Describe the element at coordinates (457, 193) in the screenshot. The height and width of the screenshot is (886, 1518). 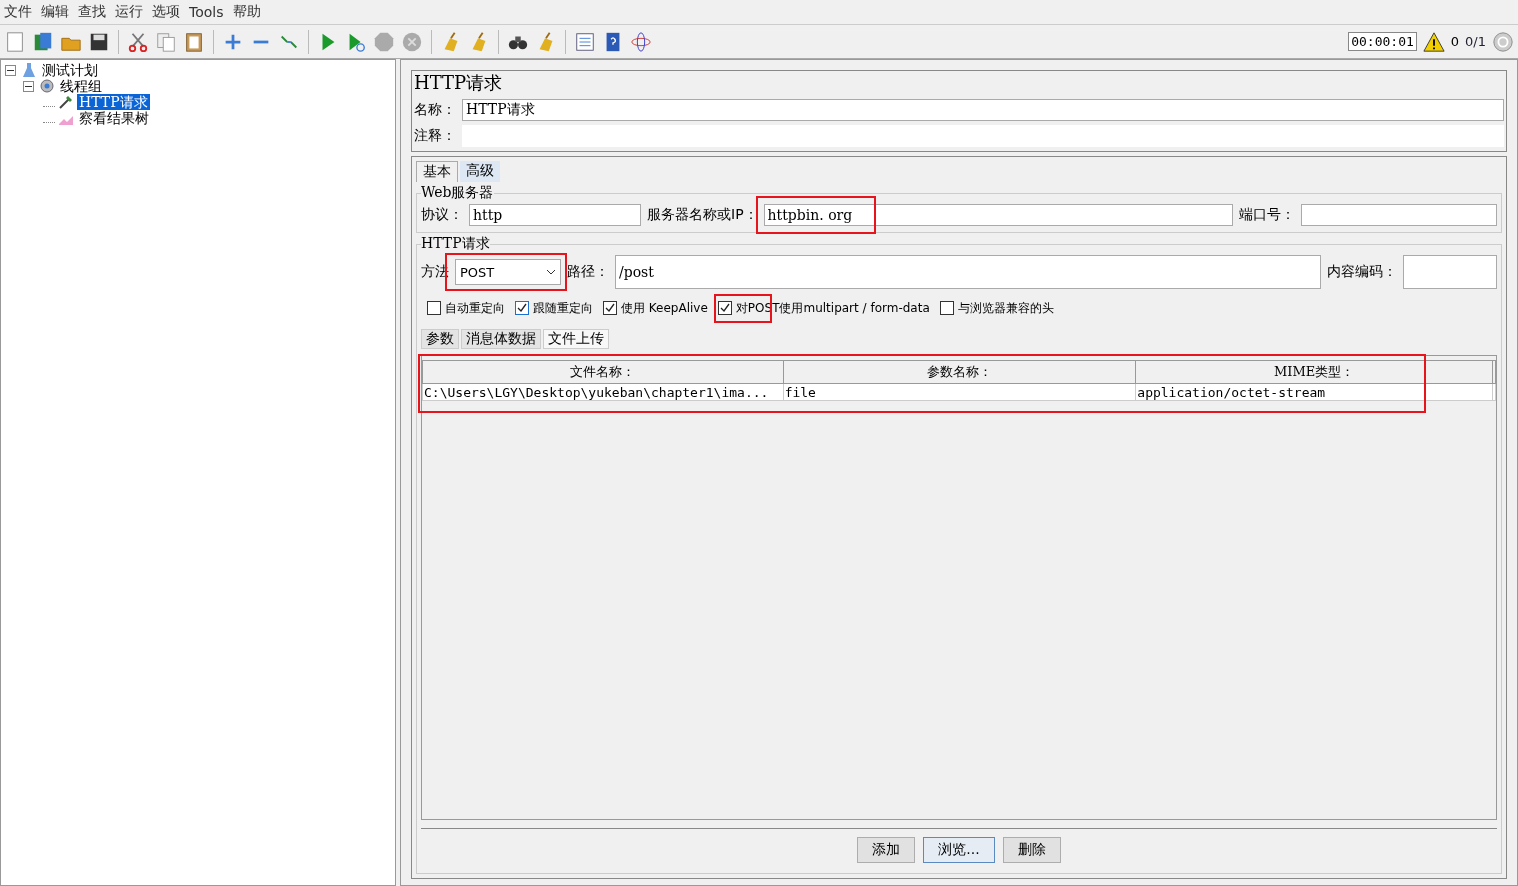
I see `group-title: Web服务器` at that location.